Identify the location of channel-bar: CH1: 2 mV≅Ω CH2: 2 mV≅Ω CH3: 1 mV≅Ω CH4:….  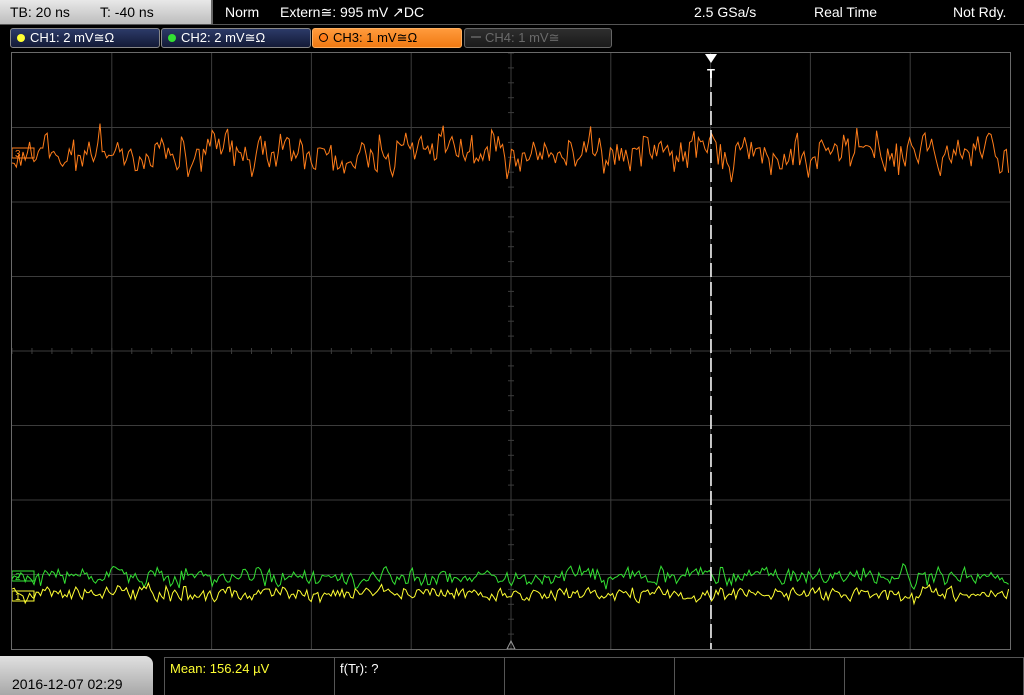
(512, 37).